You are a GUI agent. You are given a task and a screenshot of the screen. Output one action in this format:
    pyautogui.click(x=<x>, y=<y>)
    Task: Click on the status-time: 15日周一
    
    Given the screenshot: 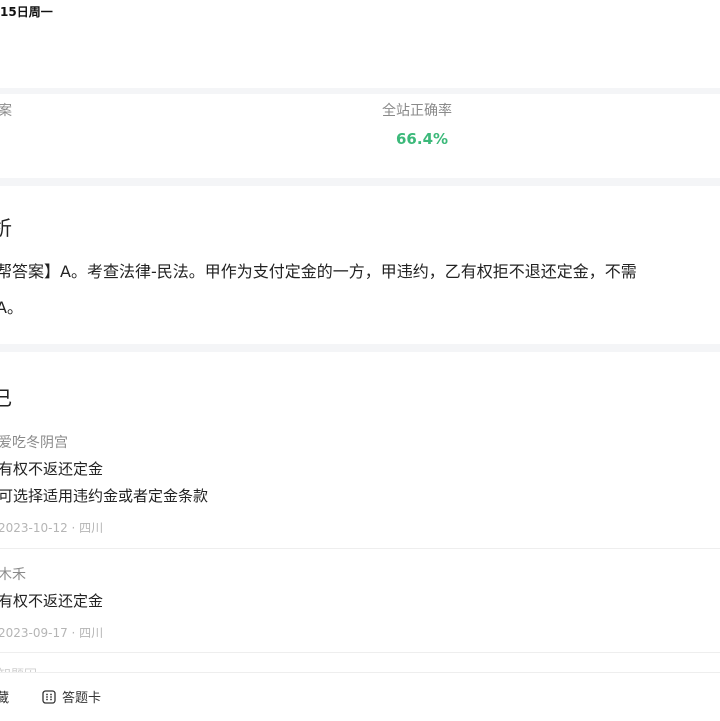 What is the action you would take?
    pyautogui.click(x=26, y=12)
    